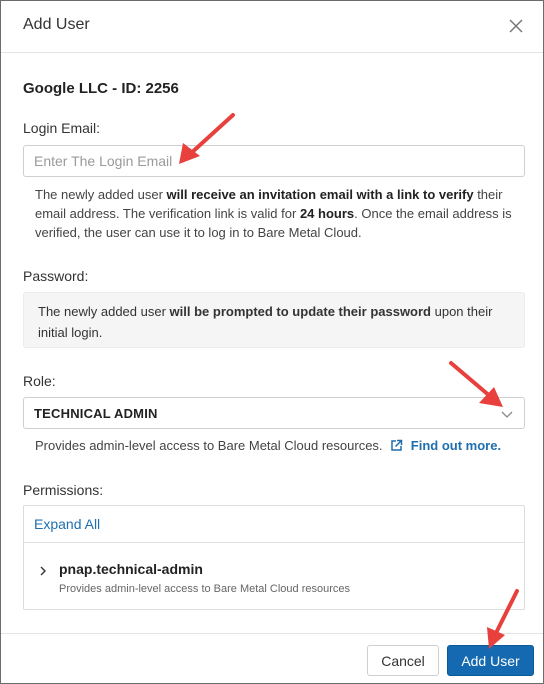  I want to click on login-email-label: Login Email:, so click(62, 128).